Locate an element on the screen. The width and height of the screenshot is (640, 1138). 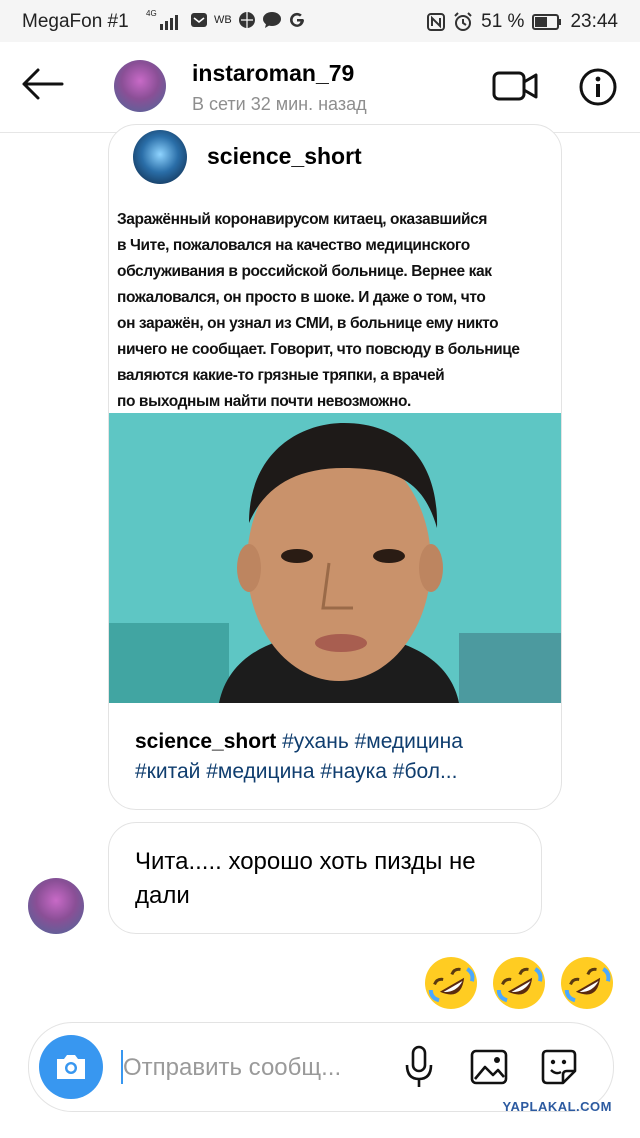
caption-hashtags-1: #ухань #медицина is located at coordinates (372, 741).